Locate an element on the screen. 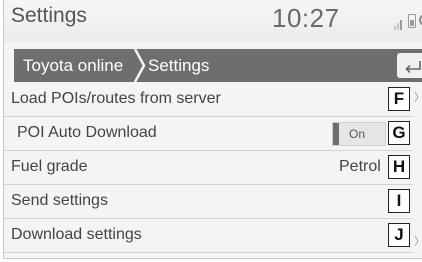 Image resolution: width=422 pixels, height=262 pixels. poi-auto-download-toggle: On is located at coordinates (359, 134).